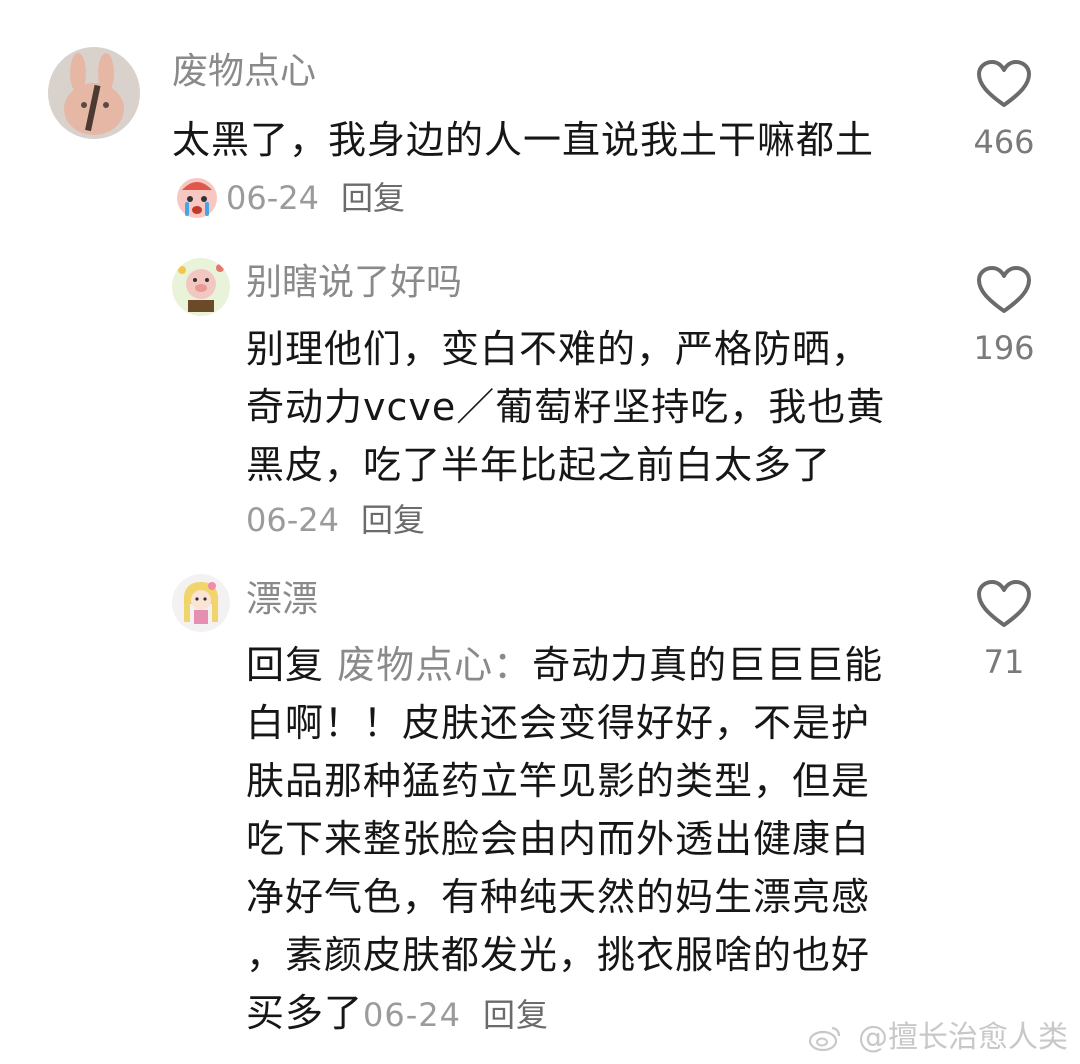 Image resolution: width=1080 pixels, height=1064 pixels. I want to click on comment-line: 吃下来整张脸会由内而外透出健康白, so click(558, 839).